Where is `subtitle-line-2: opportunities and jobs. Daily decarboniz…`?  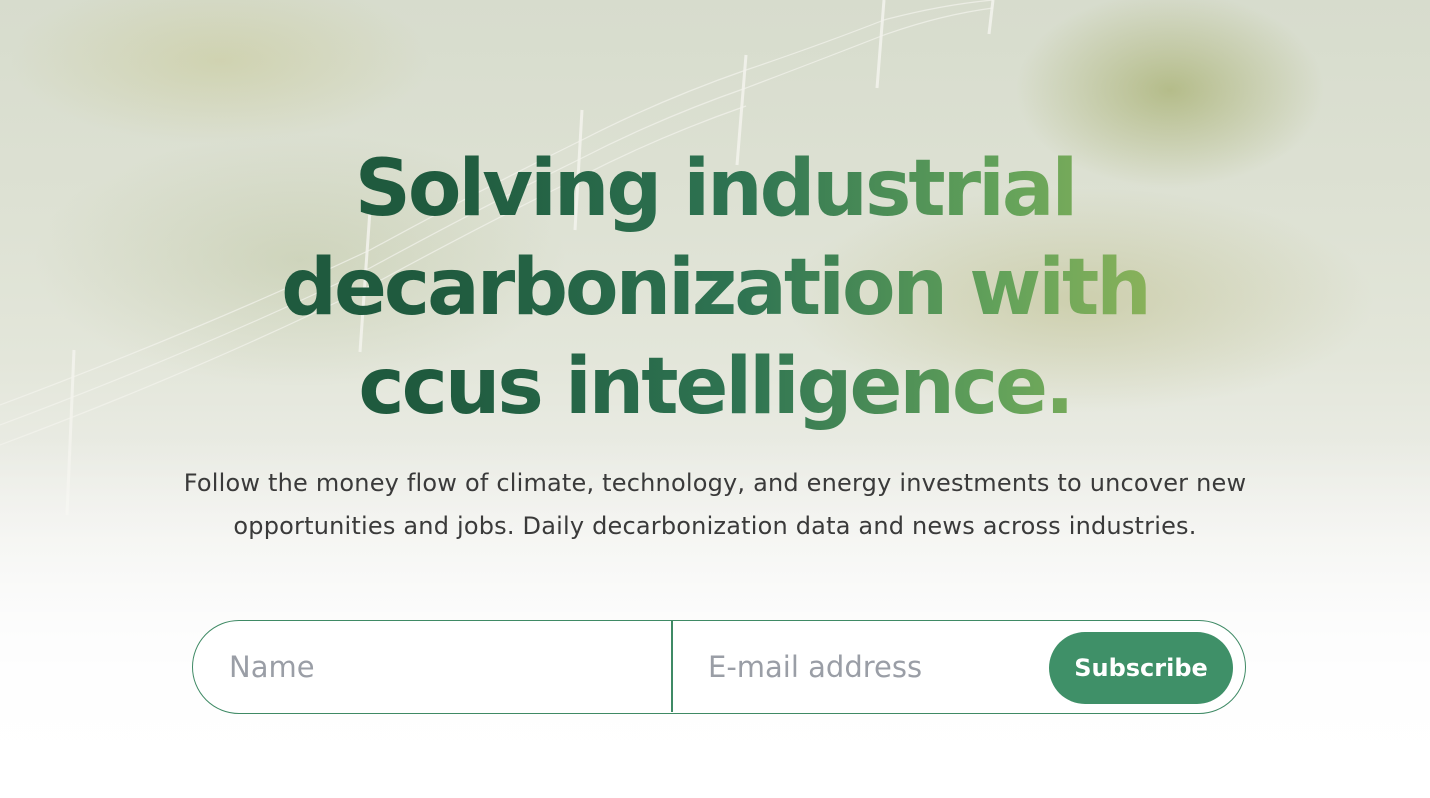
subtitle-line-2: opportunities and jobs. Daily decarboniz… is located at coordinates (715, 526).